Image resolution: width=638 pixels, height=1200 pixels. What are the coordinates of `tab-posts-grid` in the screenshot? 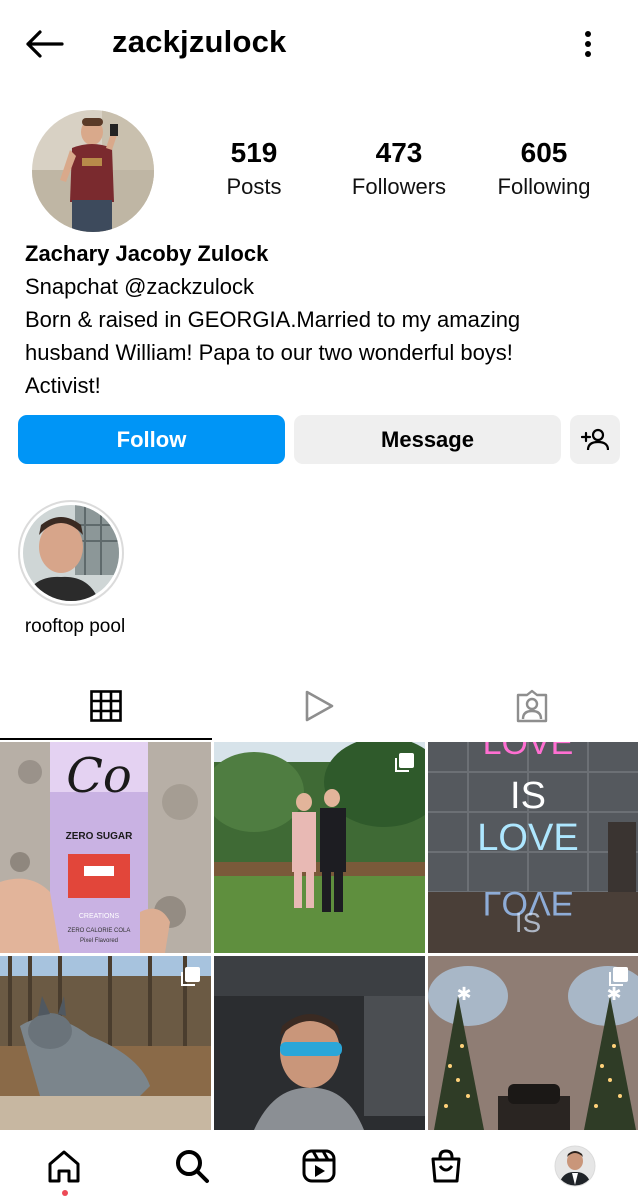 It's located at (106, 706).